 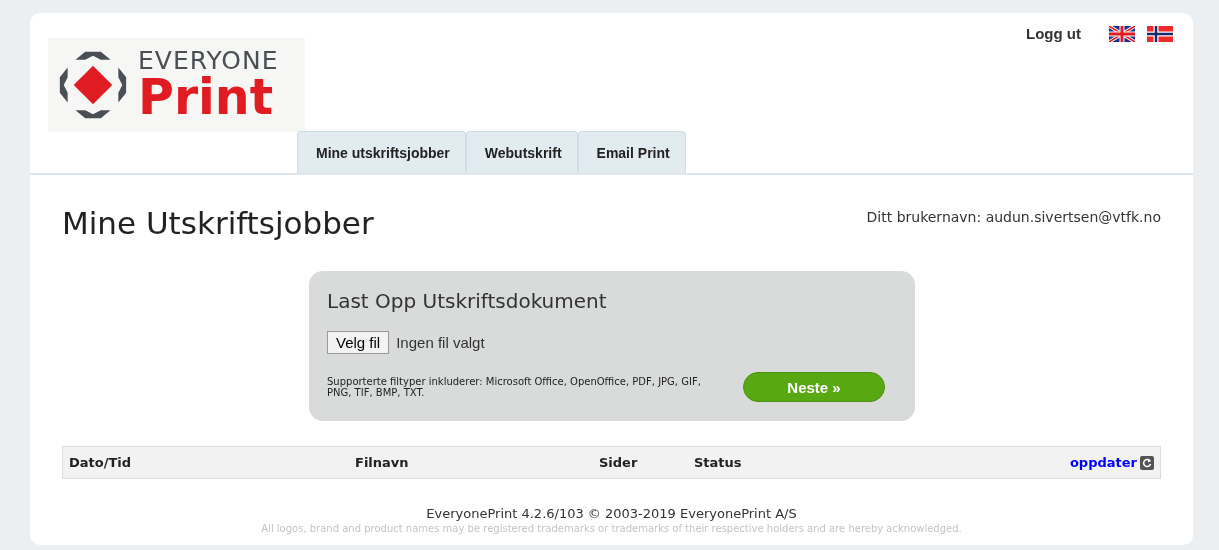 What do you see at coordinates (1160, 33) in the screenshot?
I see `norway-flag-icon` at bounding box center [1160, 33].